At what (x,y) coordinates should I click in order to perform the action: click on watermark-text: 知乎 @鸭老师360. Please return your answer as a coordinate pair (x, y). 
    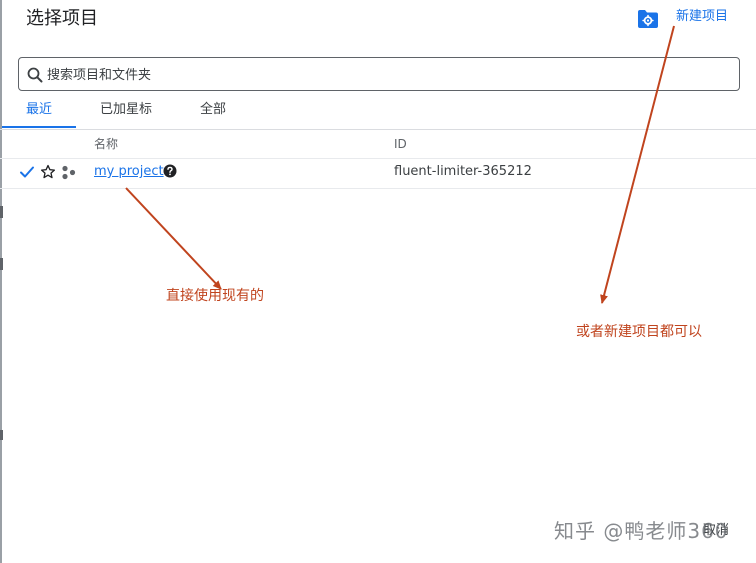
    Looking at the image, I should click on (641, 531).